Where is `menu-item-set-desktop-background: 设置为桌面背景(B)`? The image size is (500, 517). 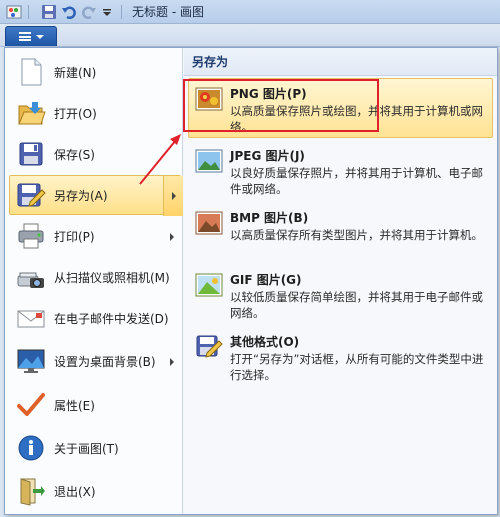
menu-item-set-desktop-background: 设置为桌面背景(B) is located at coordinates (95, 361).